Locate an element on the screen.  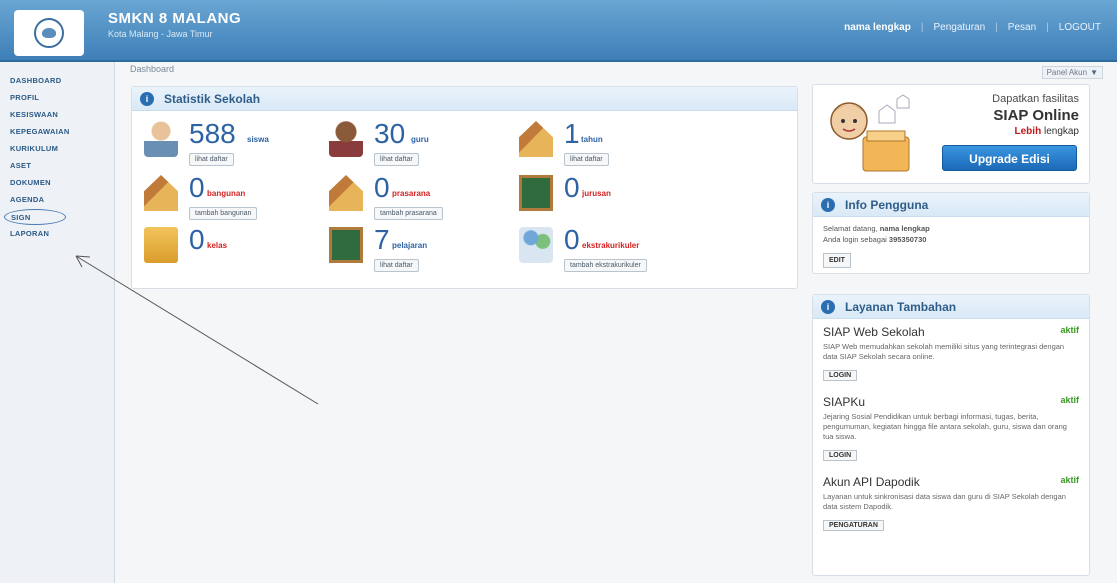
sidebar-item-agenda: AGENDA is located at coordinates (57, 200).